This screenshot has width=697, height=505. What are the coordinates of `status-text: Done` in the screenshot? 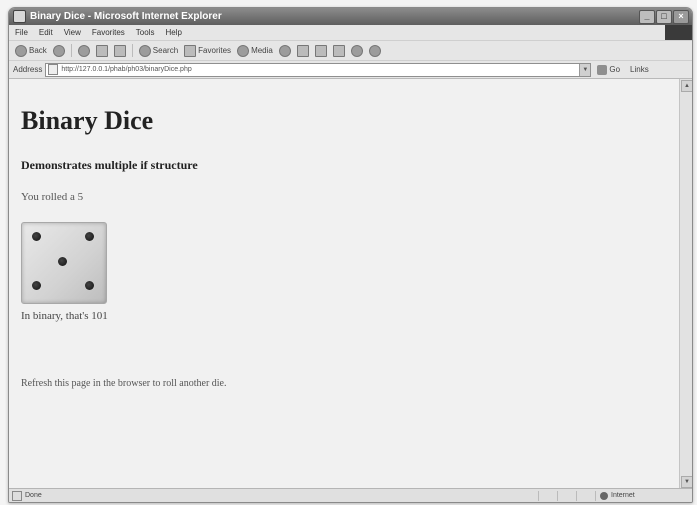 It's located at (33, 495).